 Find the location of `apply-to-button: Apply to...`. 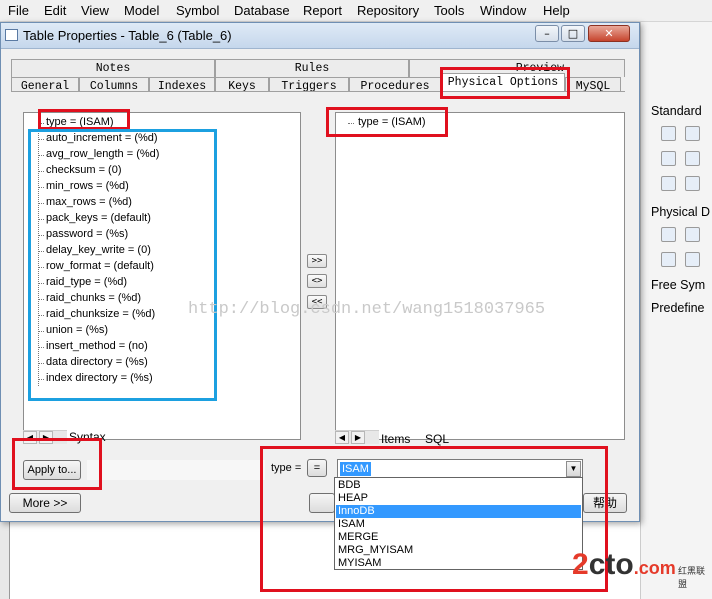

apply-to-button: Apply to... is located at coordinates (52, 470).